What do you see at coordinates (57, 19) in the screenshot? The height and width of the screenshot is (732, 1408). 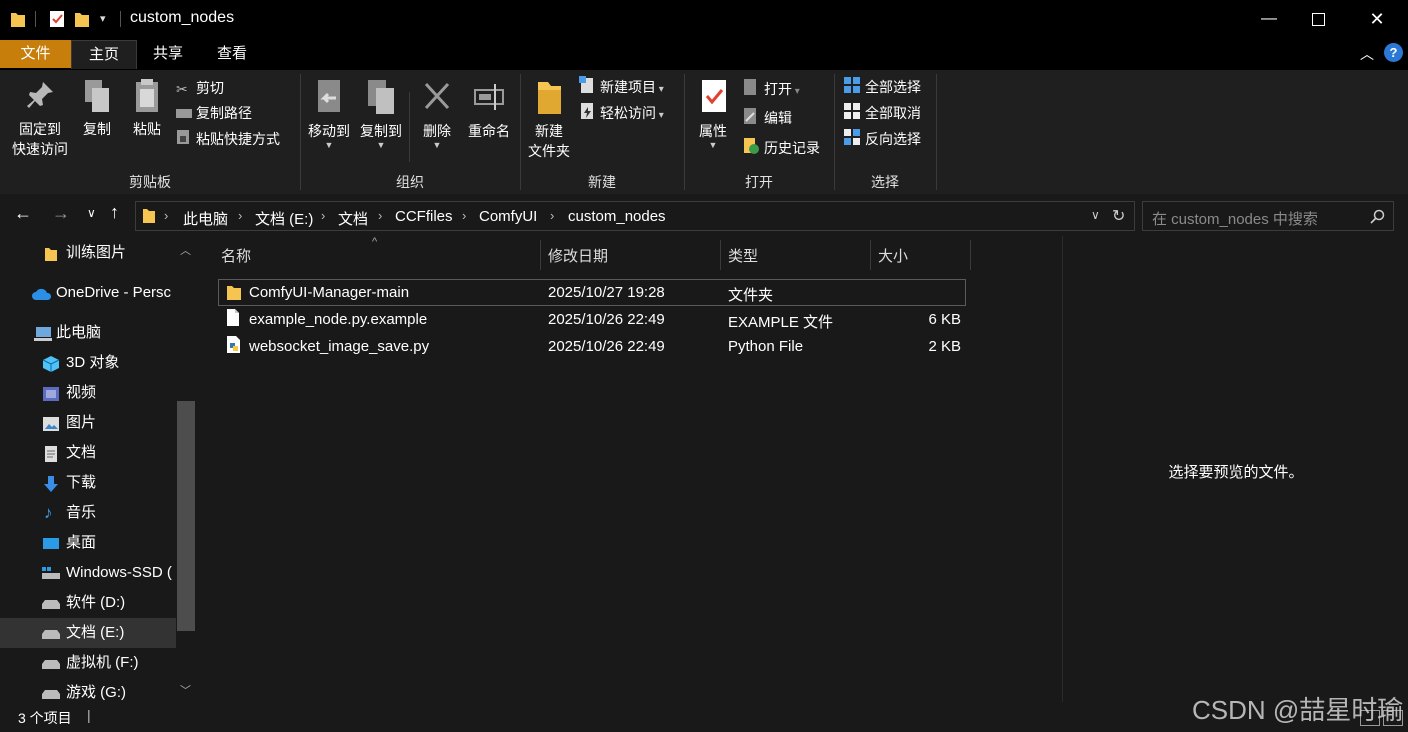 I see `properties-icon` at bounding box center [57, 19].